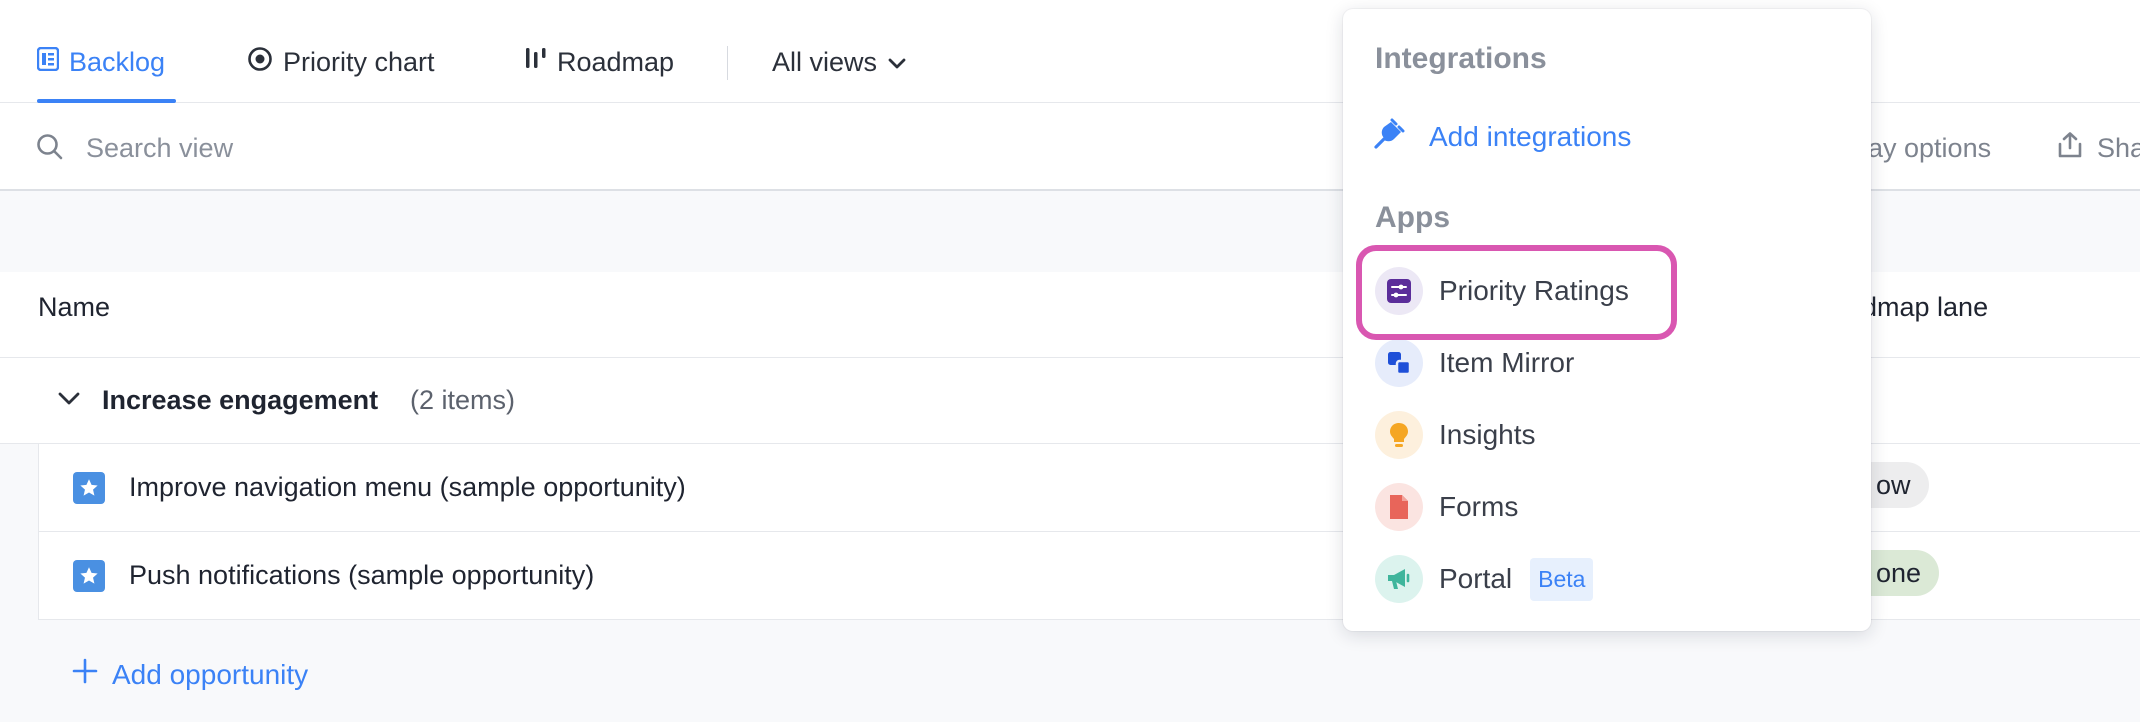 The height and width of the screenshot is (722, 2140). Describe the element at coordinates (536, 62) in the screenshot. I see `roadmap-icon` at that location.